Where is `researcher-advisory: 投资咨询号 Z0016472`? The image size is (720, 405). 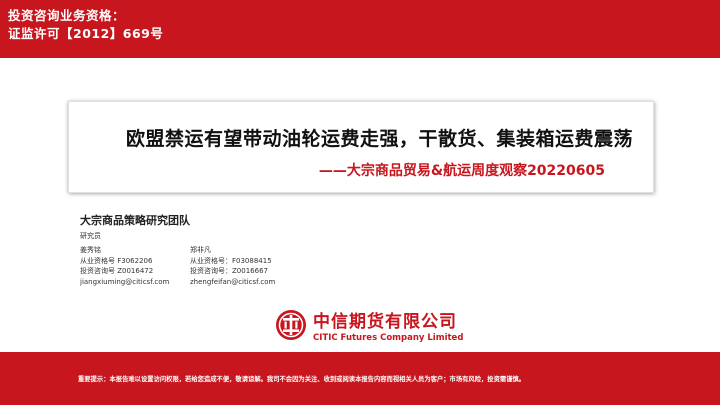
researcher-advisory: 投资咨询号 Z0016472 is located at coordinates (117, 271).